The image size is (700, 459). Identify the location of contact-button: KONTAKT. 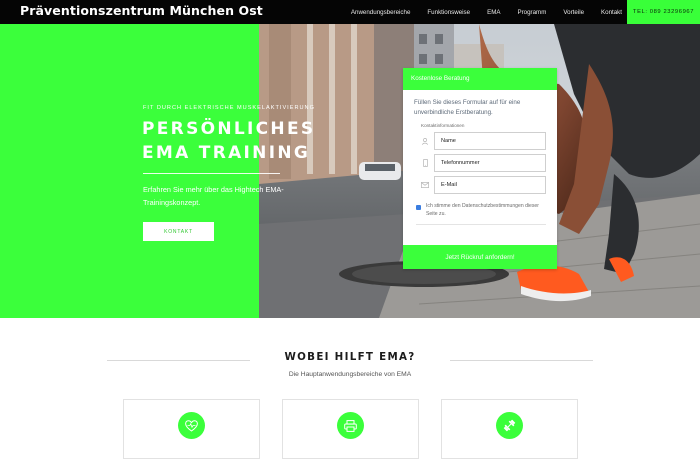
(178, 231).